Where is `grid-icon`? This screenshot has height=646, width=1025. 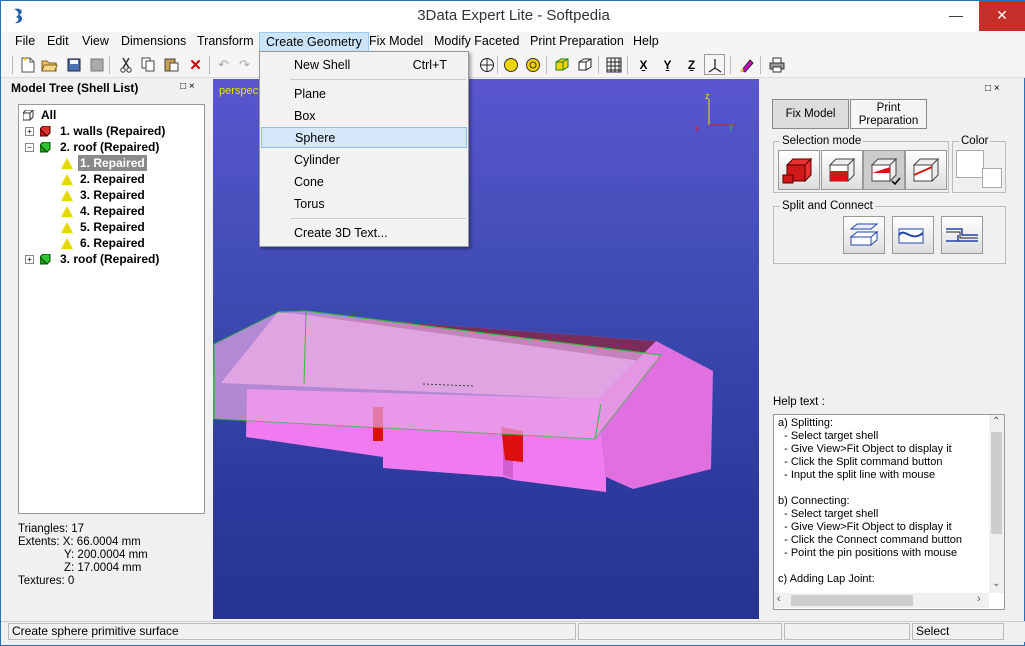 grid-icon is located at coordinates (613, 64).